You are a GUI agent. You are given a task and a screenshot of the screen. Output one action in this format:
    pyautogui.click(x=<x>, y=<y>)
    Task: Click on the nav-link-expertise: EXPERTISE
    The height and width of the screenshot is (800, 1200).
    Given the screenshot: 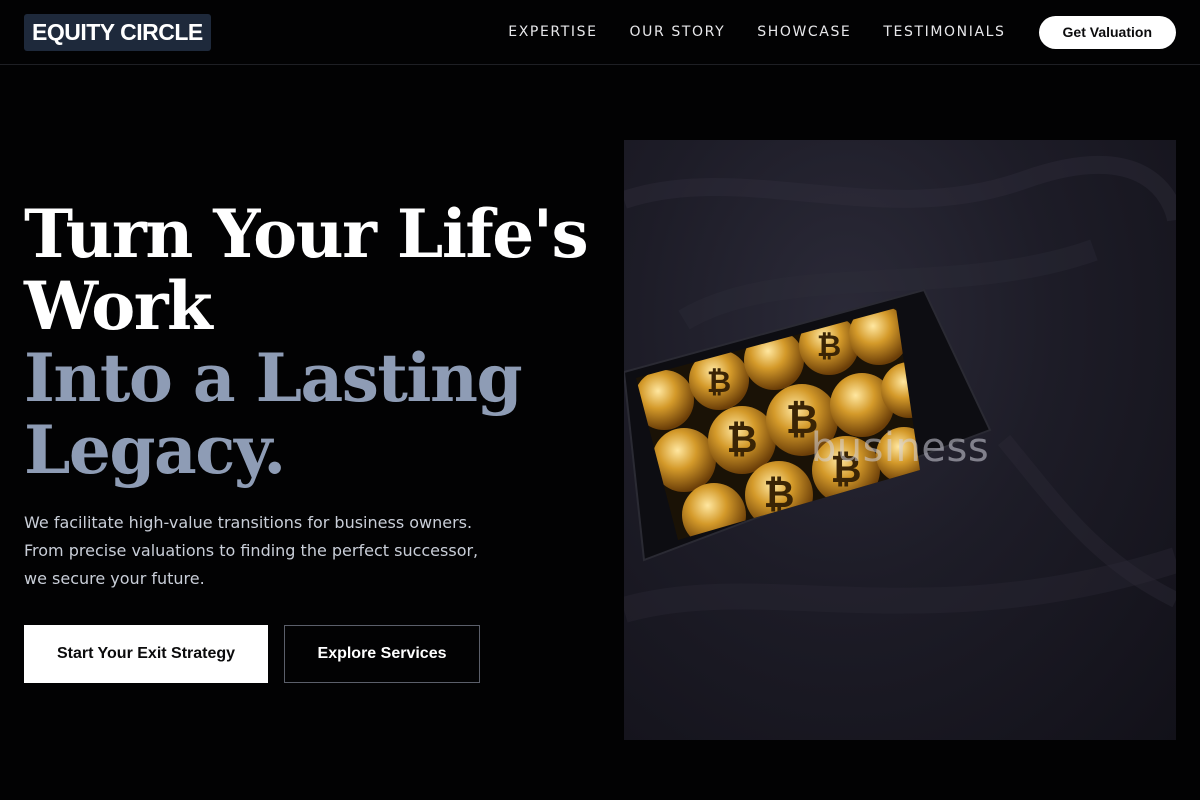 What is the action you would take?
    pyautogui.click(x=552, y=32)
    